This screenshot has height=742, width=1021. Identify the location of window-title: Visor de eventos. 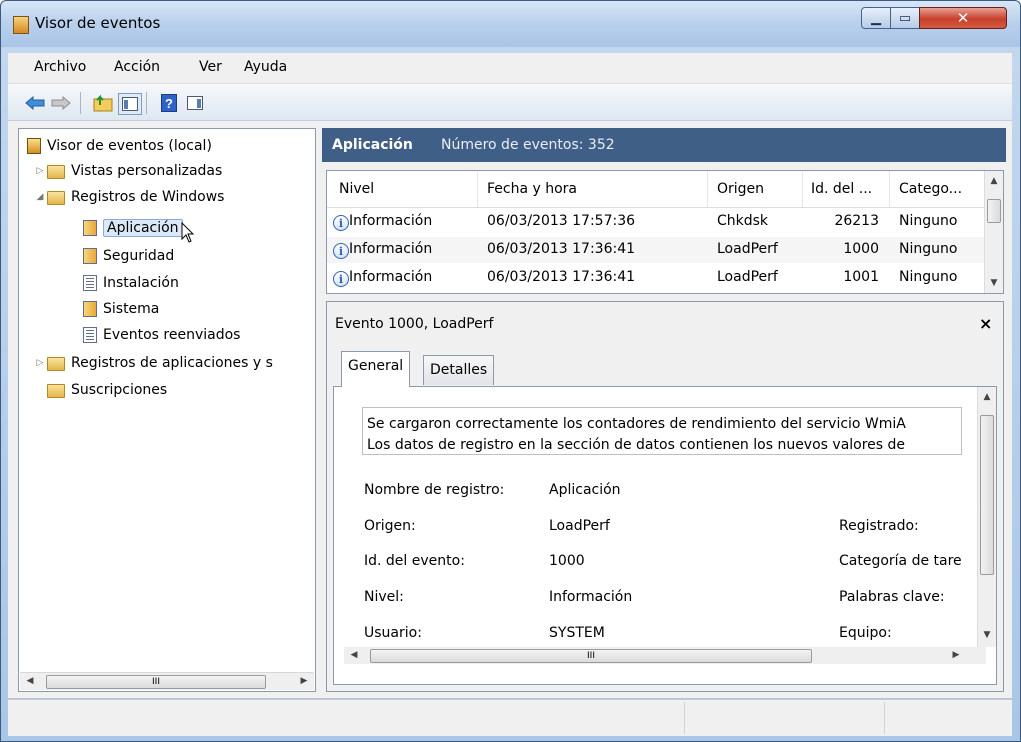
(98, 23).